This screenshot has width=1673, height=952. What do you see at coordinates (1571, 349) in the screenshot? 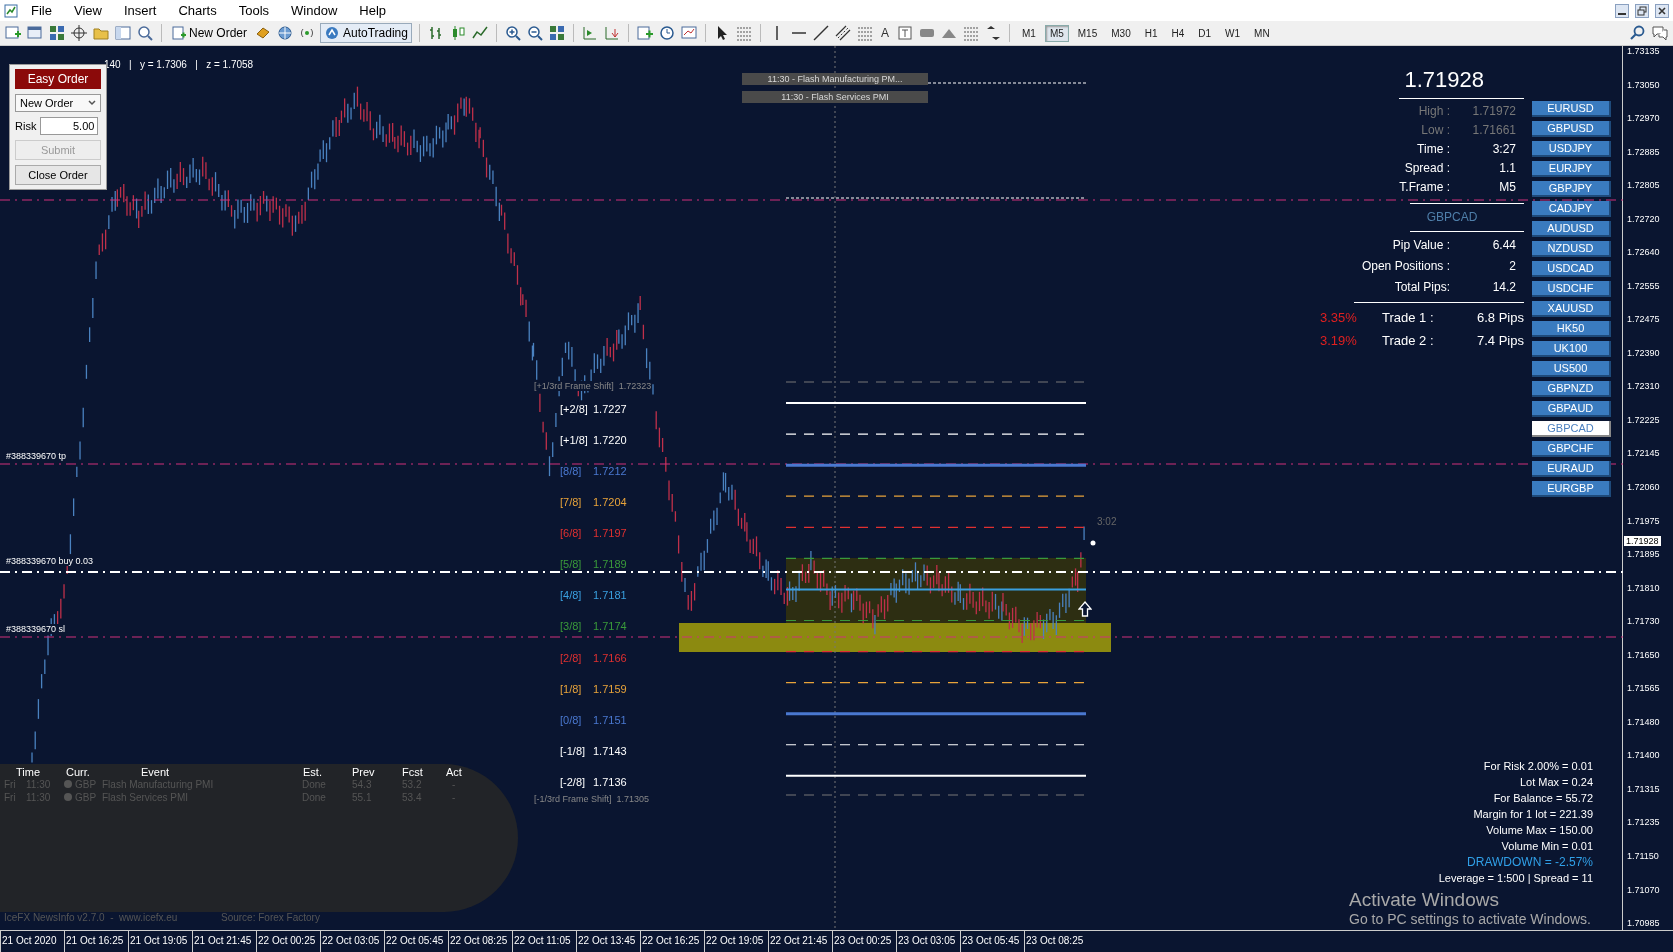
I see `symbol-button: UK100` at bounding box center [1571, 349].